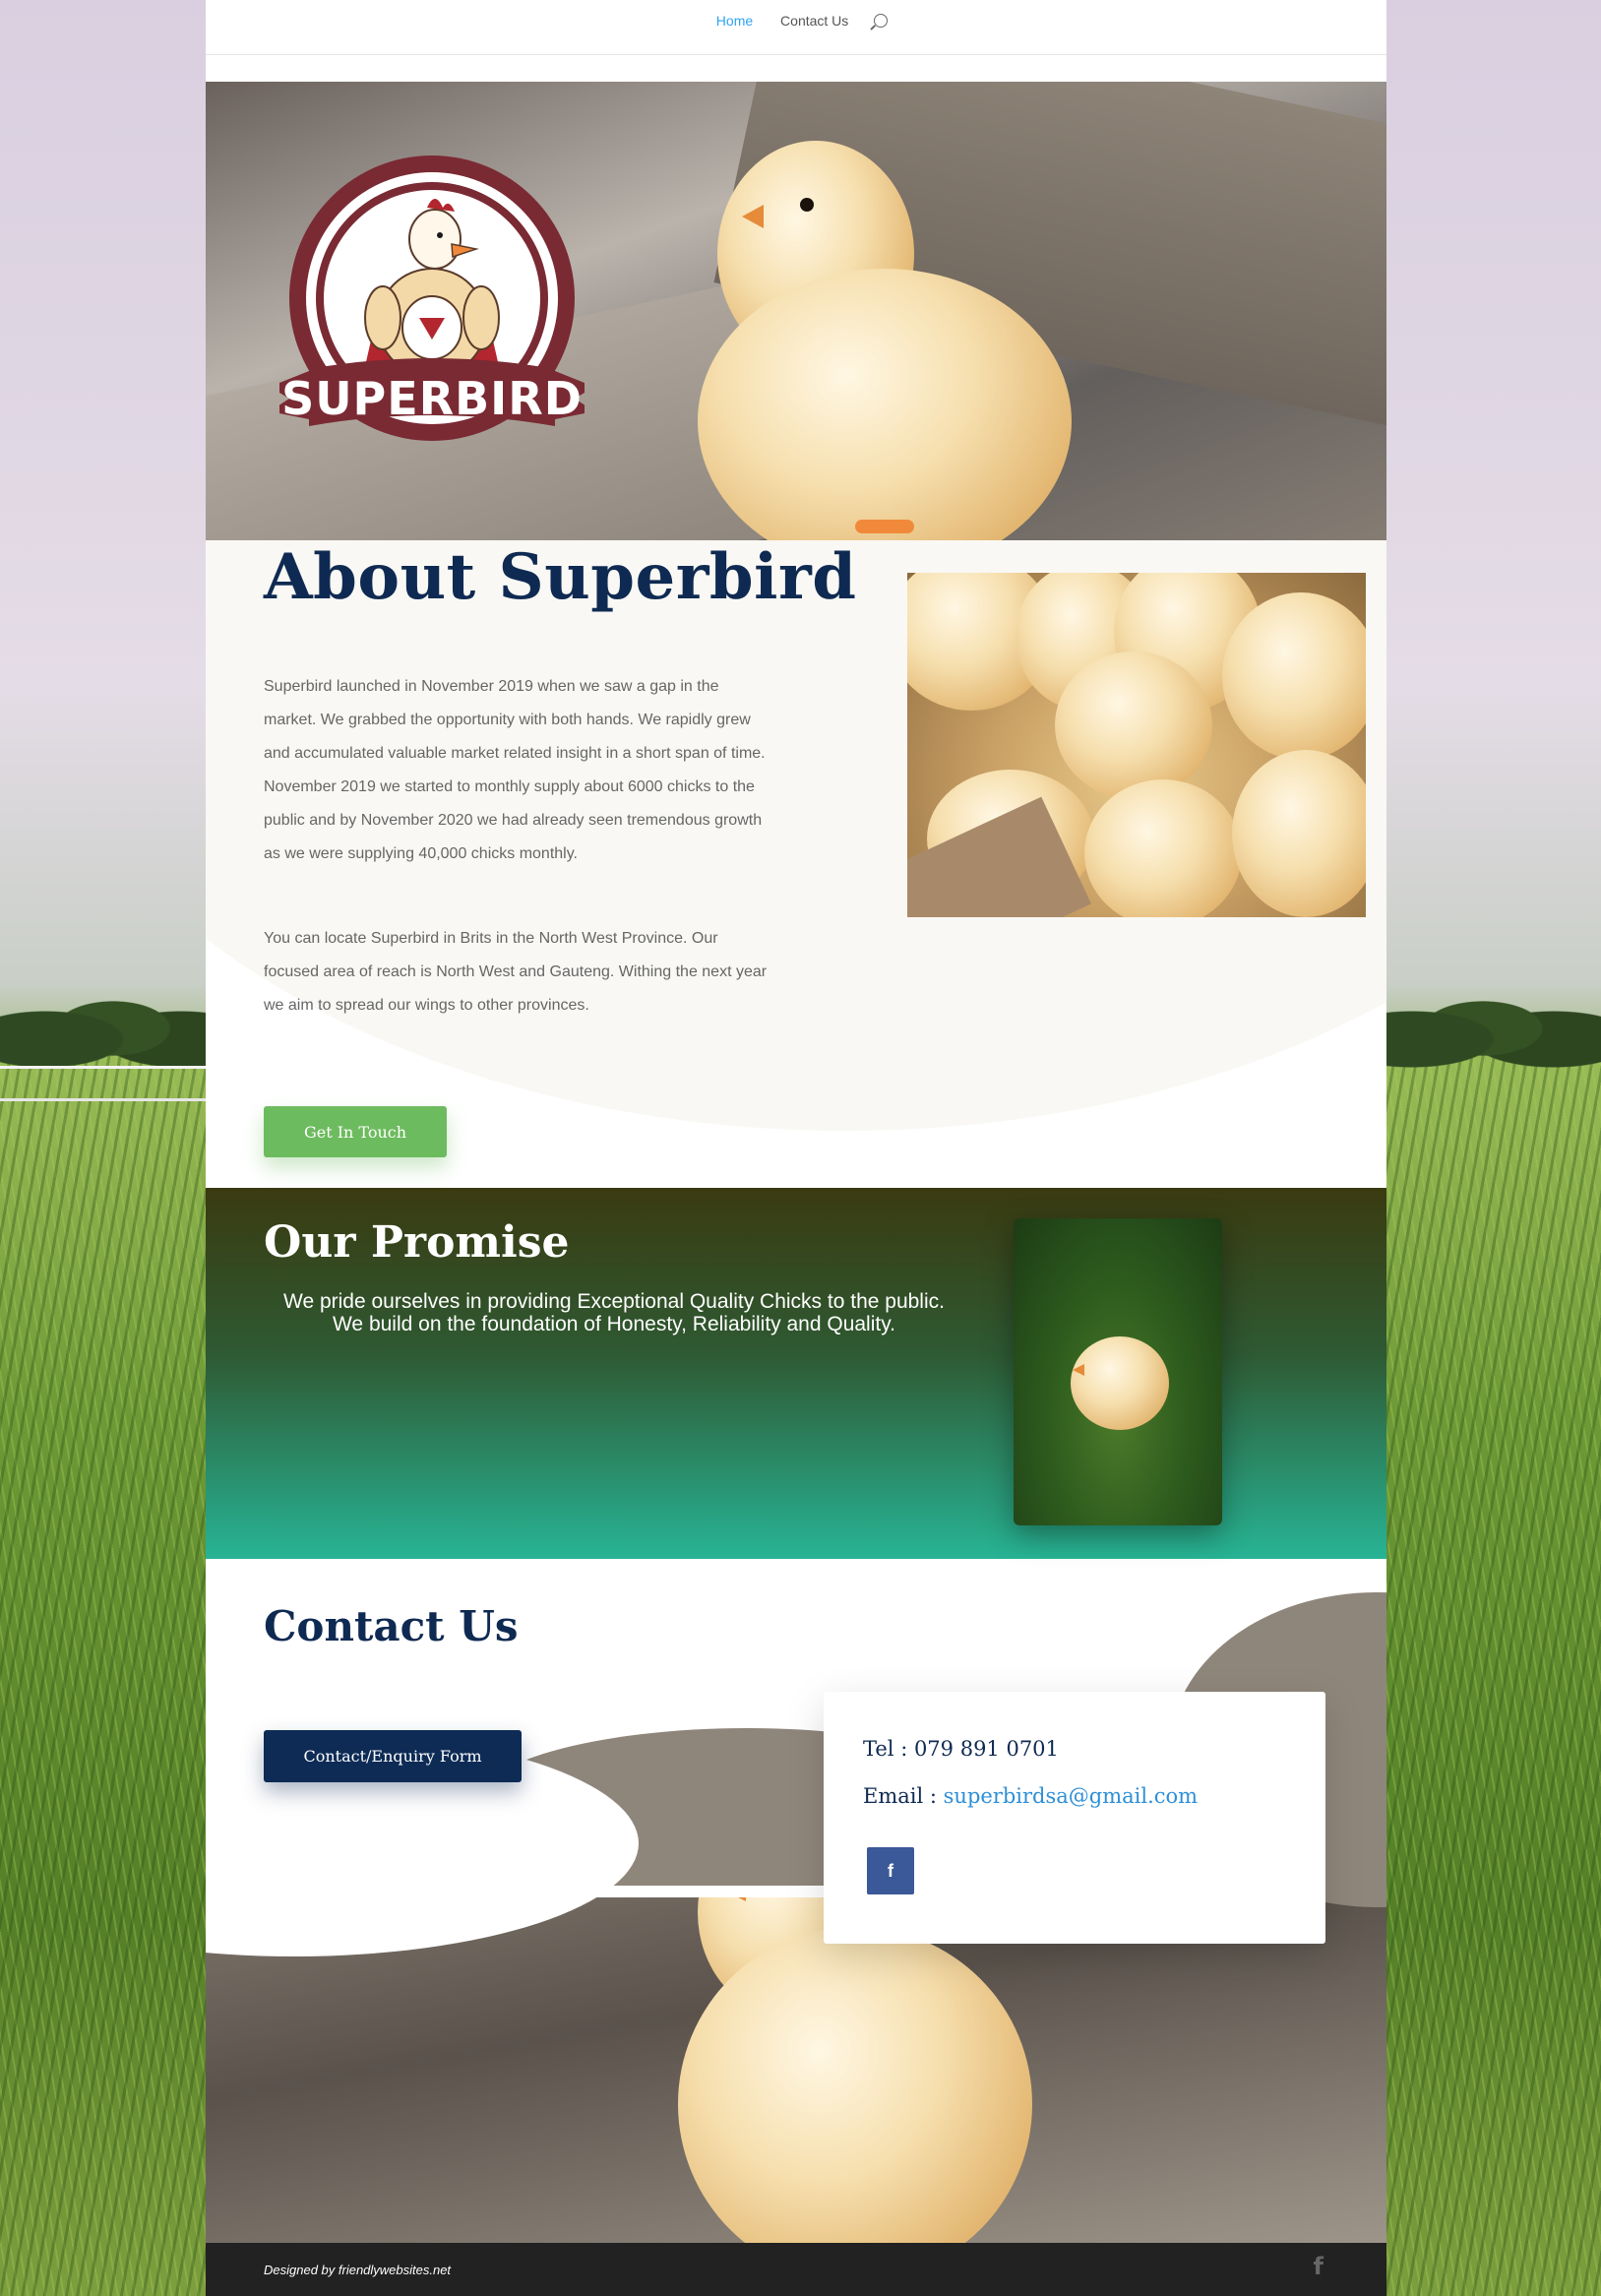  What do you see at coordinates (432, 398) in the screenshot?
I see `logo-text: SUPERBIRD` at bounding box center [432, 398].